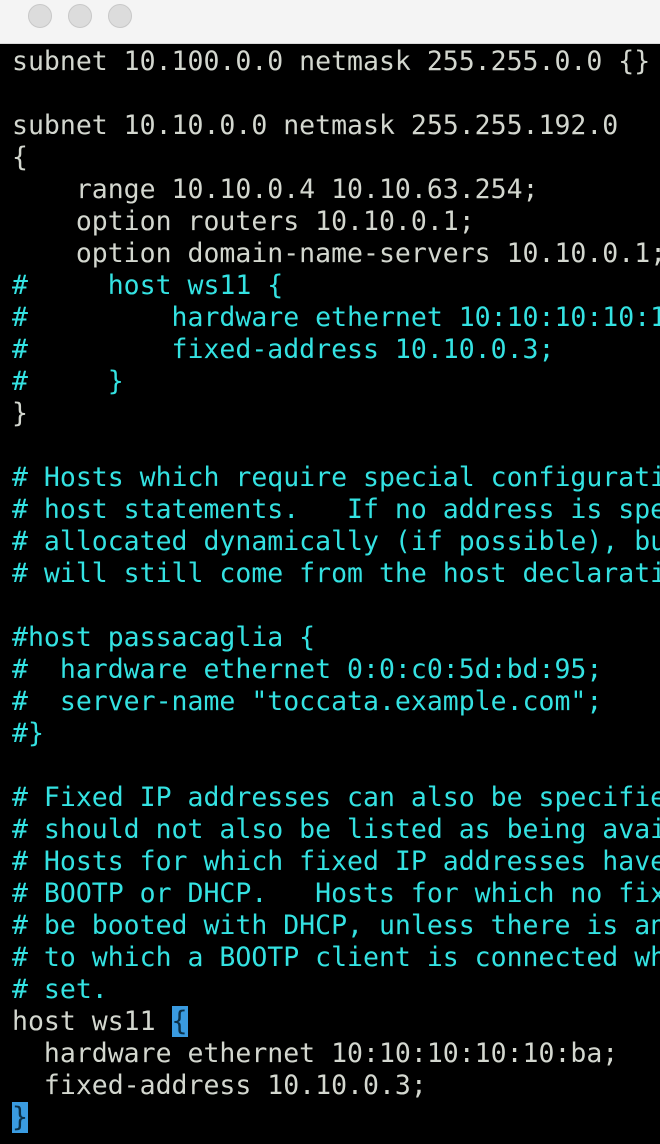 The height and width of the screenshot is (1144, 660). I want to click on text-line: option routers 10.10.0.1;, so click(336, 222).